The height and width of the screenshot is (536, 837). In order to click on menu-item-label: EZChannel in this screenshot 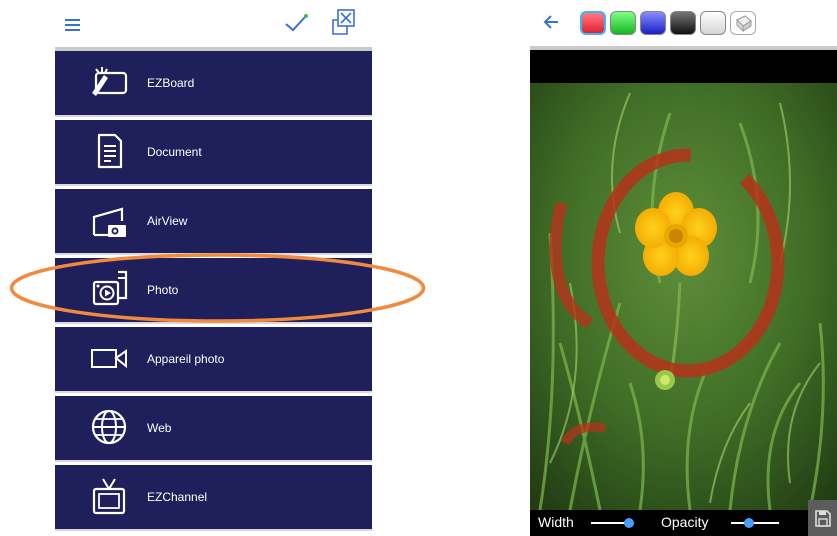, I will do `click(177, 497)`.